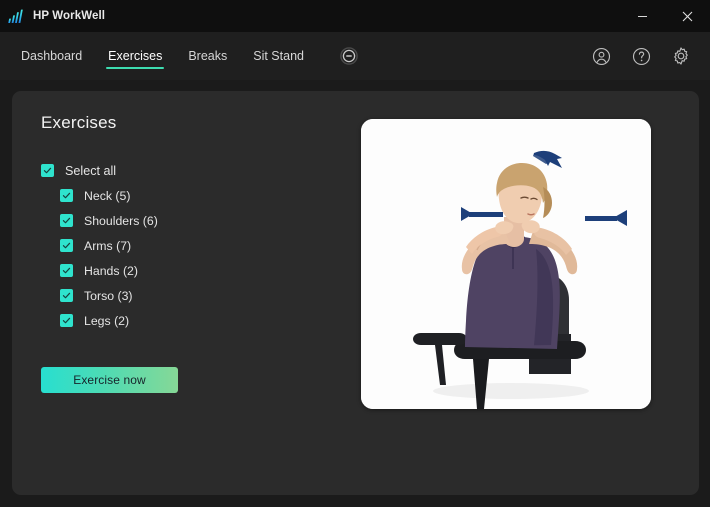 This screenshot has height=507, width=710. I want to click on pause-circle-icon, so click(349, 56).